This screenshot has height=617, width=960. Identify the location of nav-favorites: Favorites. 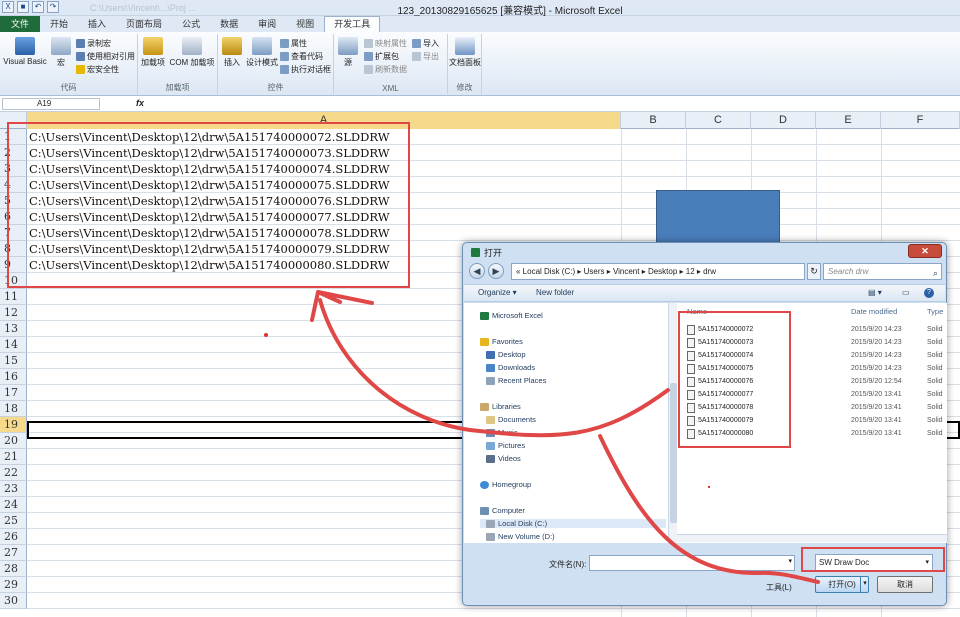
(501, 341).